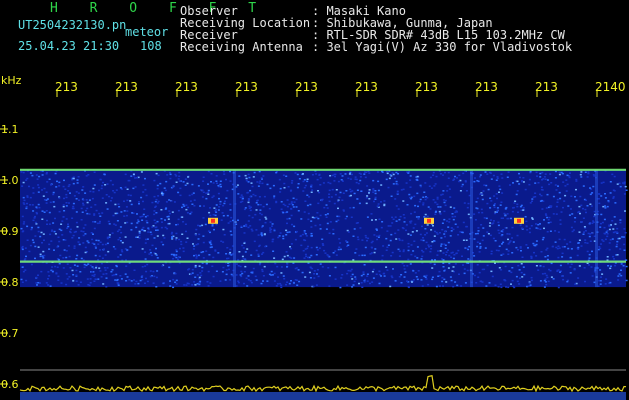 The image size is (629, 400). I want to click on y-tick-label: 0.7, so click(10, 333).